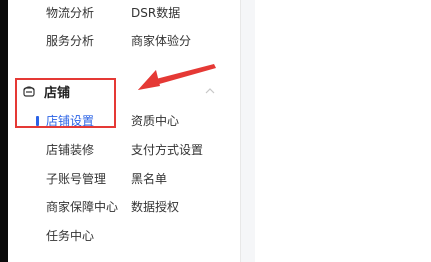 This screenshot has width=431, height=262. What do you see at coordinates (82, 207) in the screenshot?
I see `menu-item-merchant-guarantee: 商家保障中心` at bounding box center [82, 207].